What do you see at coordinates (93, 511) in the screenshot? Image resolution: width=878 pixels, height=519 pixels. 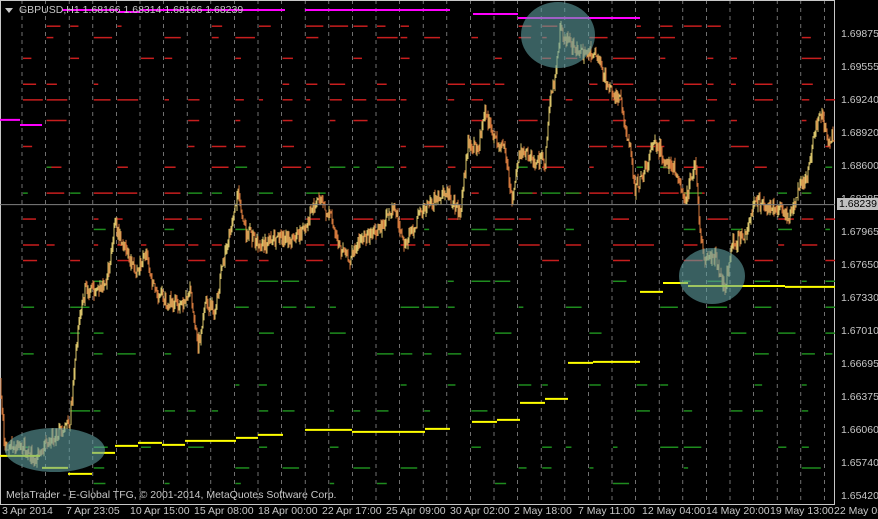 I see `time-tick-label: 7 Apr 23:05` at bounding box center [93, 511].